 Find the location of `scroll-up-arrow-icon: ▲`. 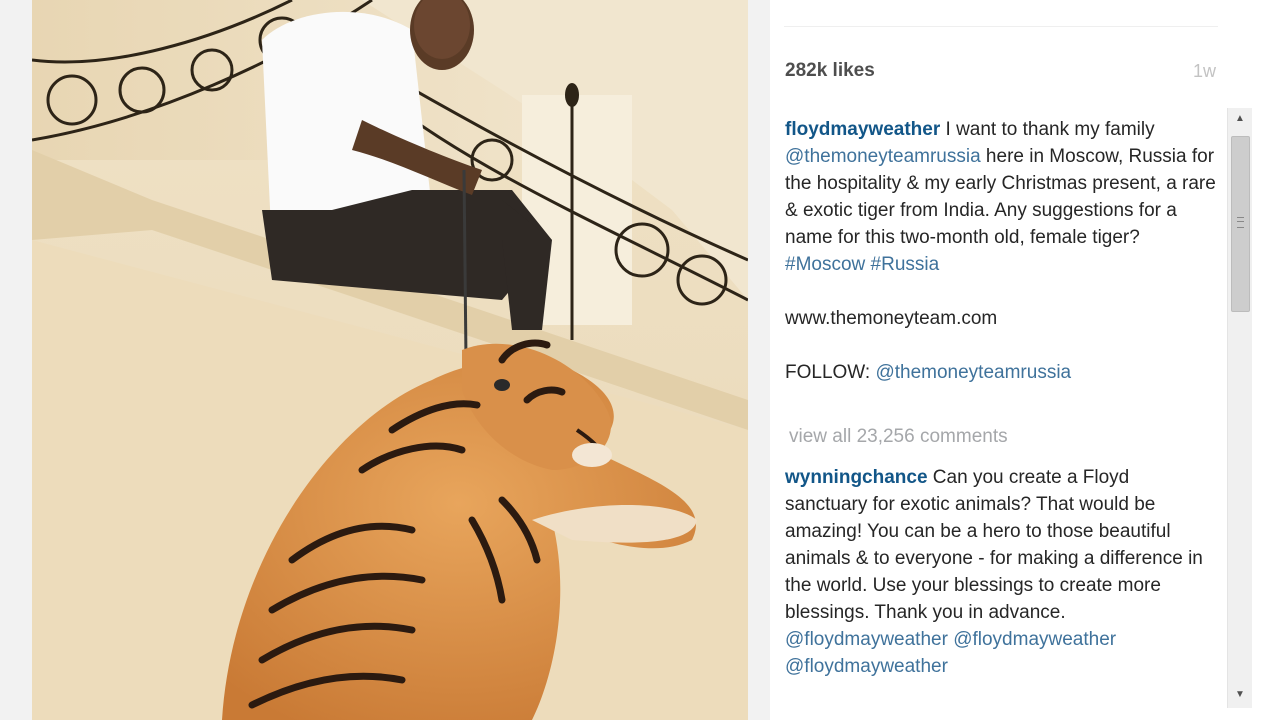

scroll-up-arrow-icon: ▲ is located at coordinates (1240, 119).